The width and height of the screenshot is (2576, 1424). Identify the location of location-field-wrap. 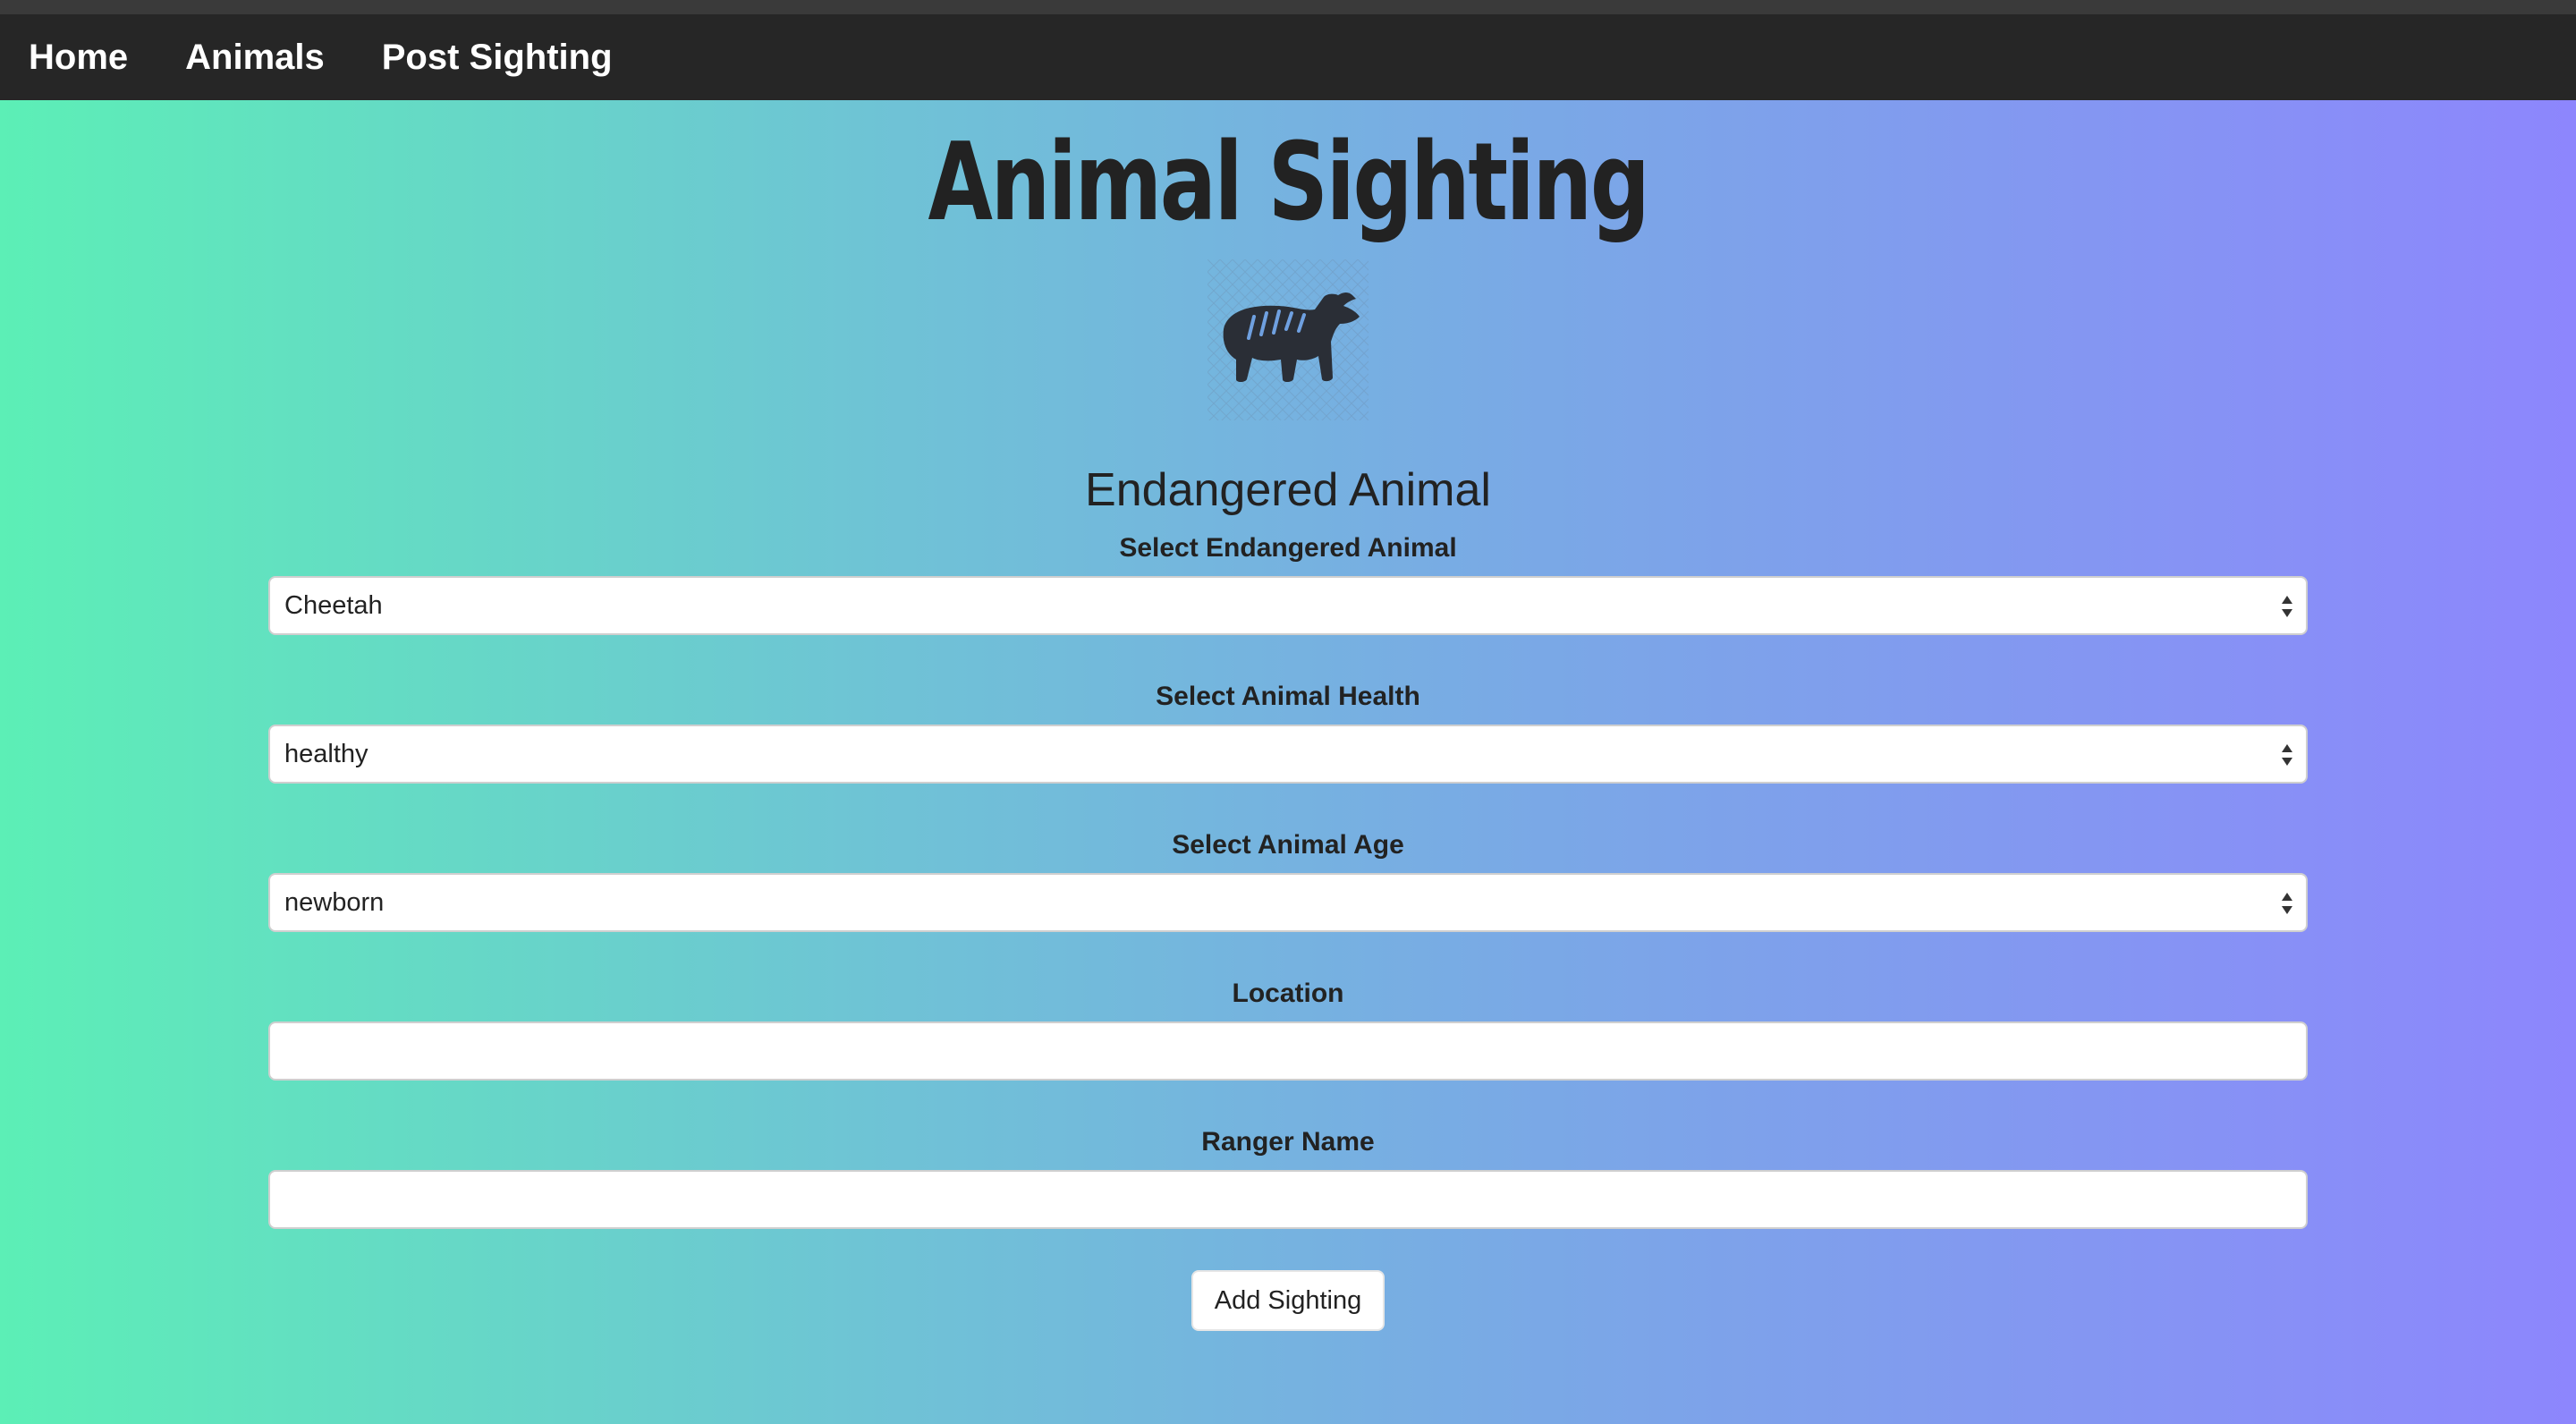
(1288, 1051).